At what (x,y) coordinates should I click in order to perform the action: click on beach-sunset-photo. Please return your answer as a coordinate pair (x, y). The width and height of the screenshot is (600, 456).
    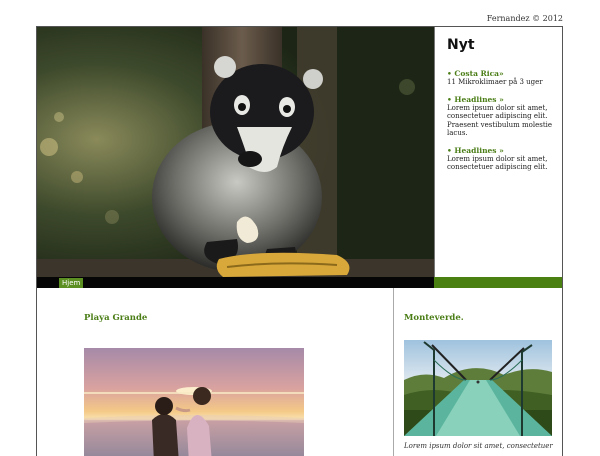
    Looking at the image, I should click on (194, 402).